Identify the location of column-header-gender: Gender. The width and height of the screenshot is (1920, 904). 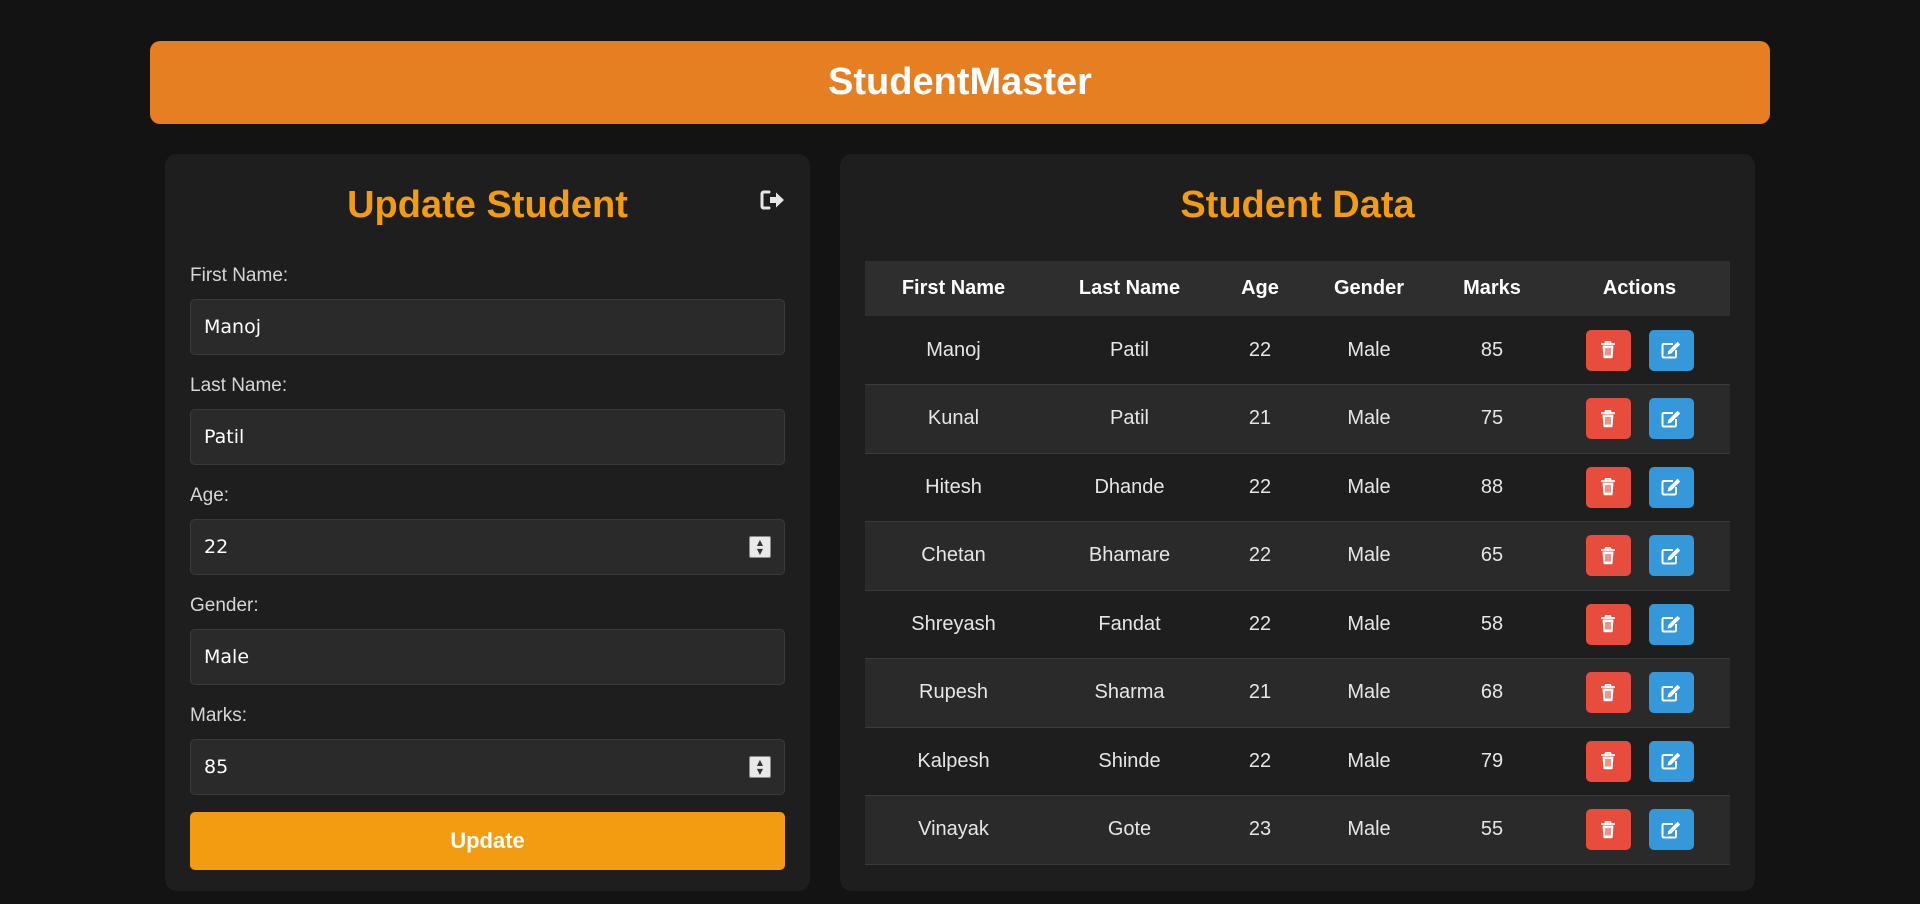
(1369, 288).